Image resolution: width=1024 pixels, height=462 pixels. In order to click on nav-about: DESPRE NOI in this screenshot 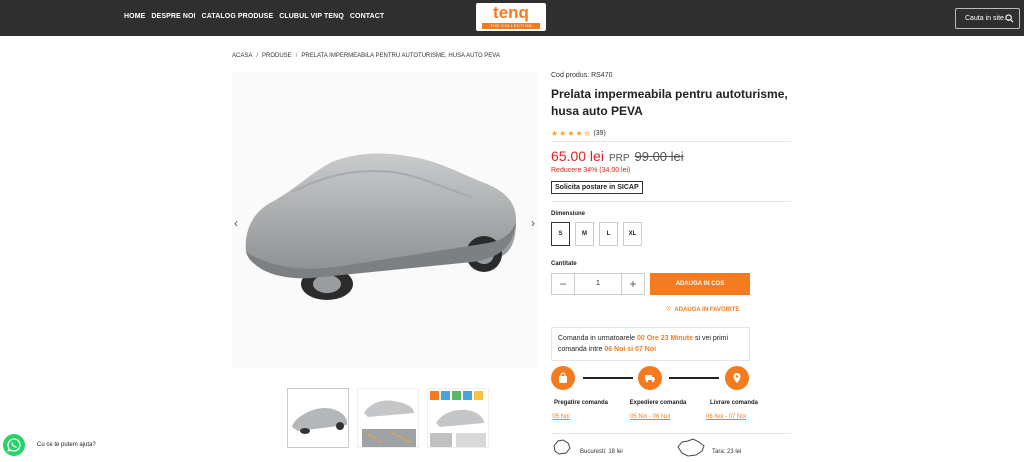, I will do `click(173, 16)`.